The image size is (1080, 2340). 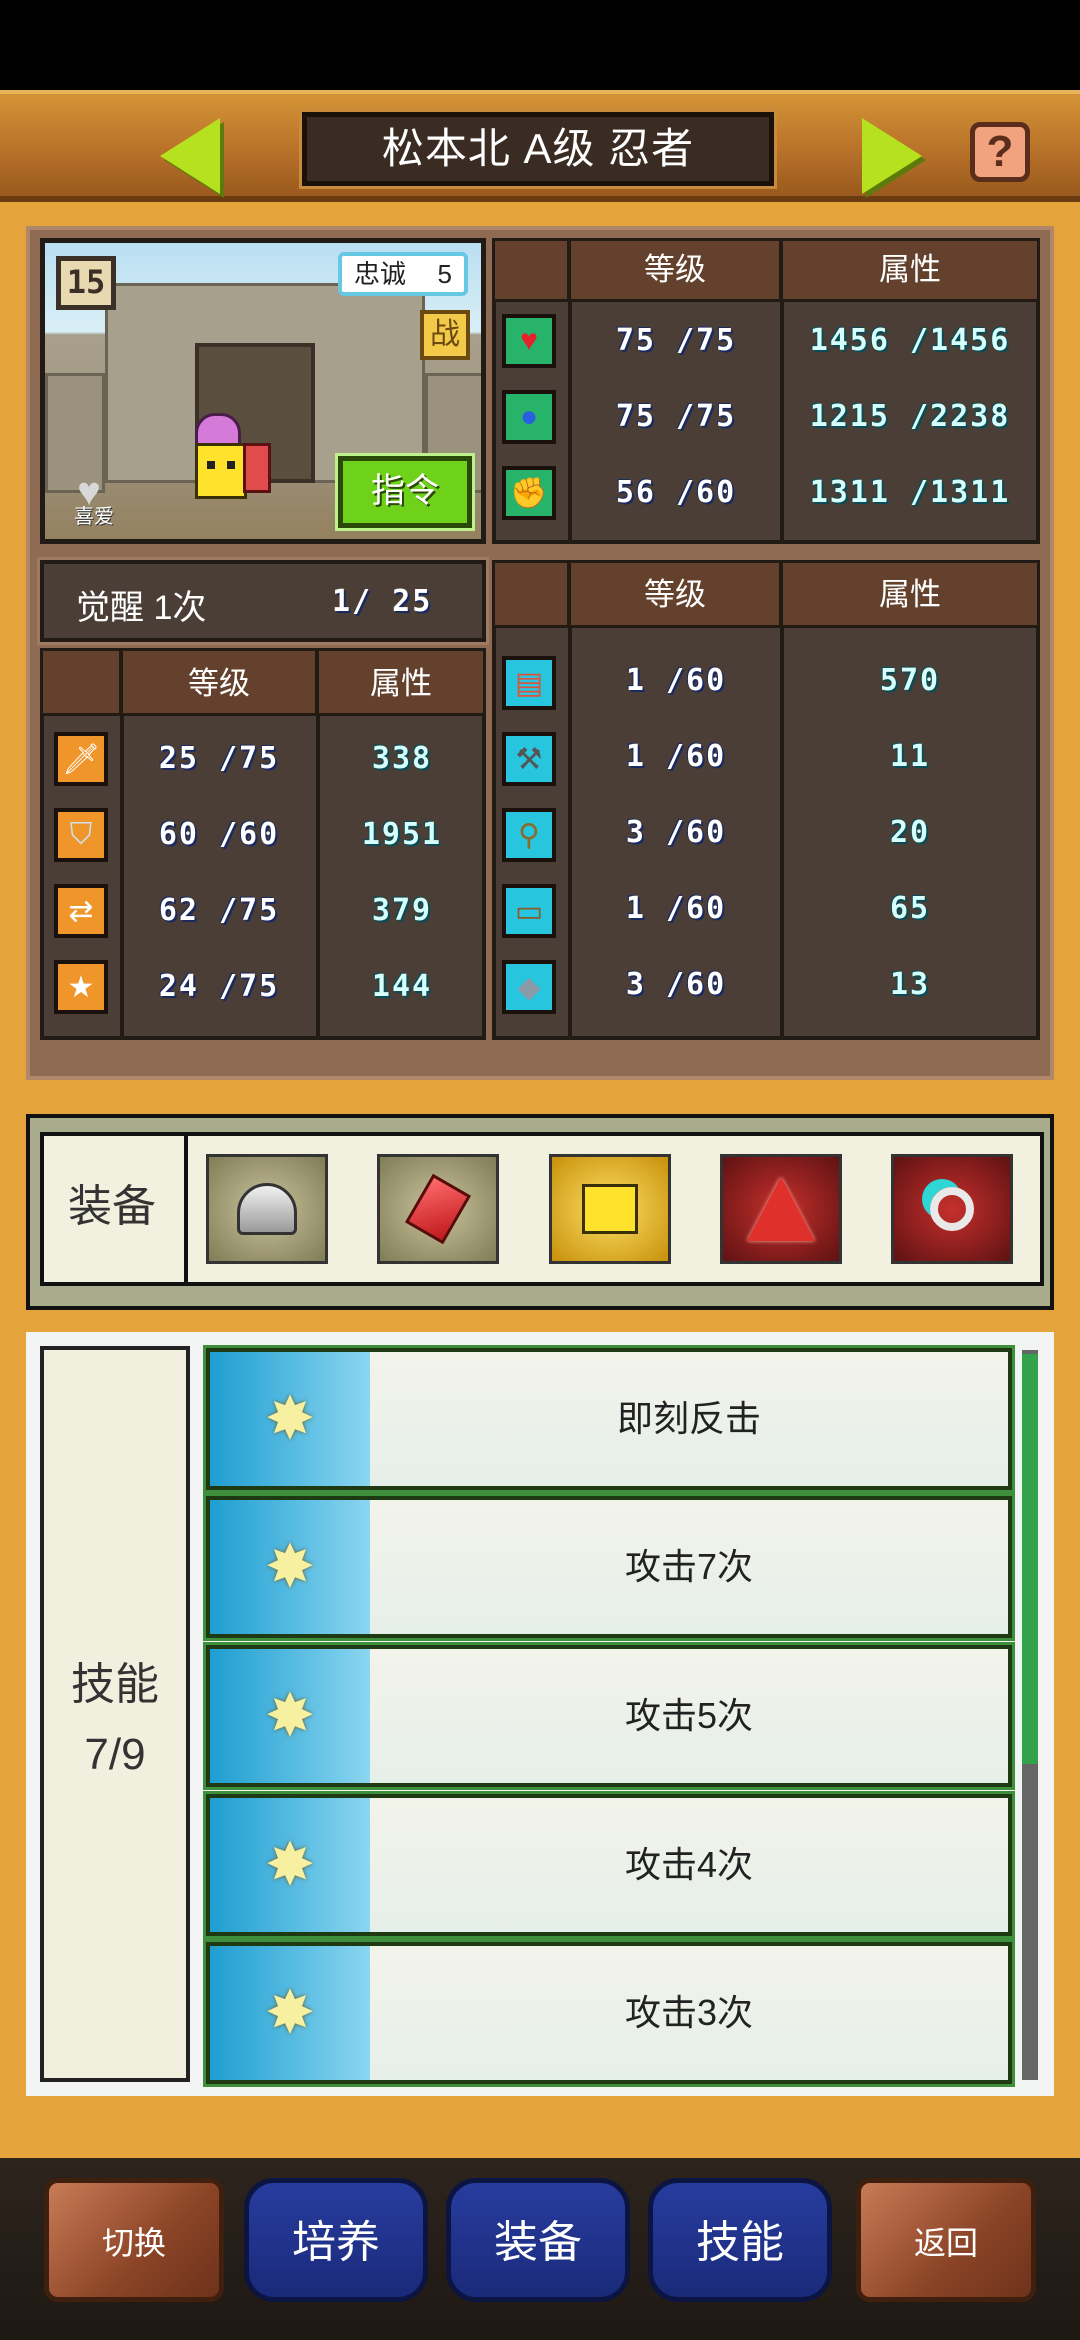 I want to click on speed-level: 62 /75, so click(x=219, y=910).